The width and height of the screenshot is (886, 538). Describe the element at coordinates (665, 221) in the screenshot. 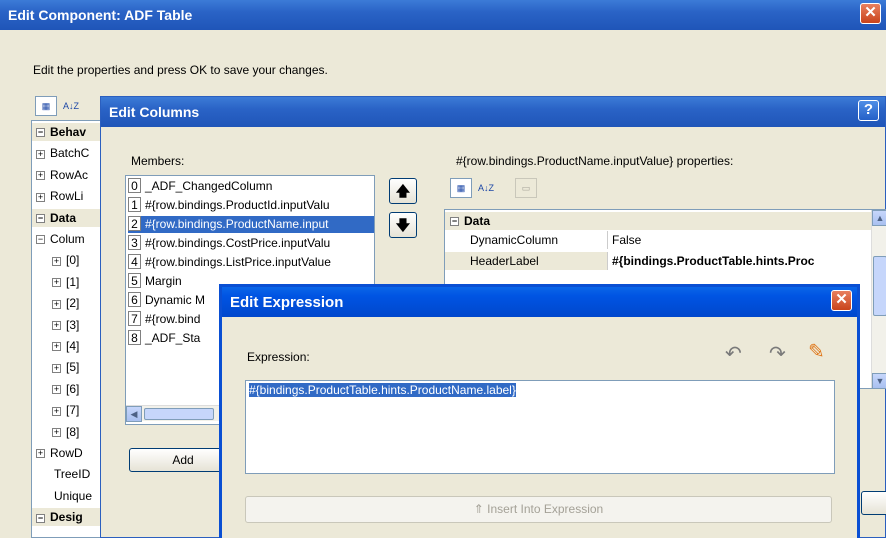

I see `property-category-data: − Data` at that location.